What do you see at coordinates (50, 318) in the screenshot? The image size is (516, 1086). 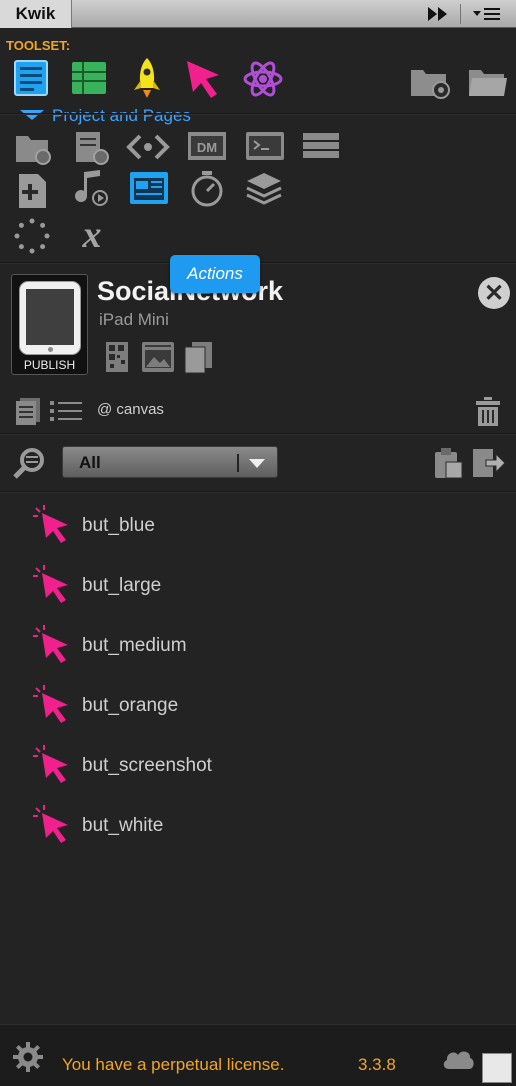 I see `ipad-icon` at bounding box center [50, 318].